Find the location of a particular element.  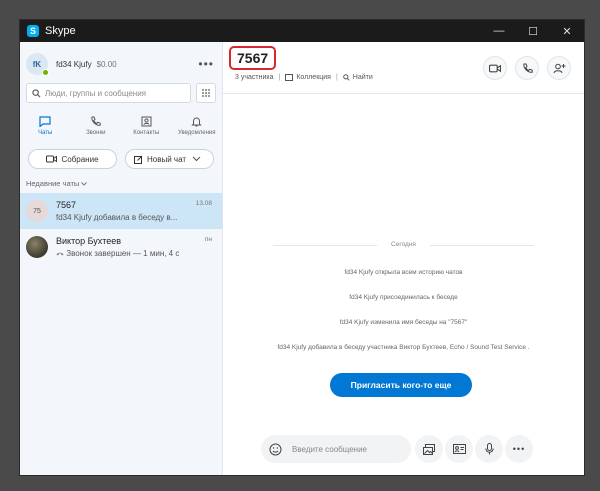

add-person-icon is located at coordinates (559, 68).